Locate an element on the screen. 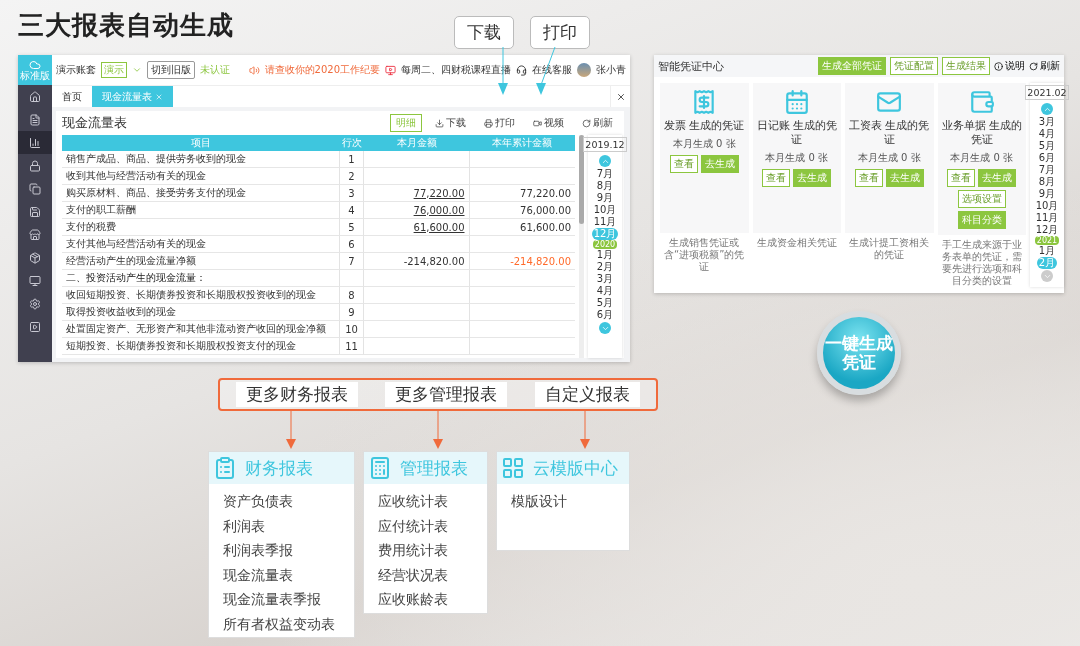 The width and height of the screenshot is (1080, 646). table-cell: 8 is located at coordinates (352, 295).